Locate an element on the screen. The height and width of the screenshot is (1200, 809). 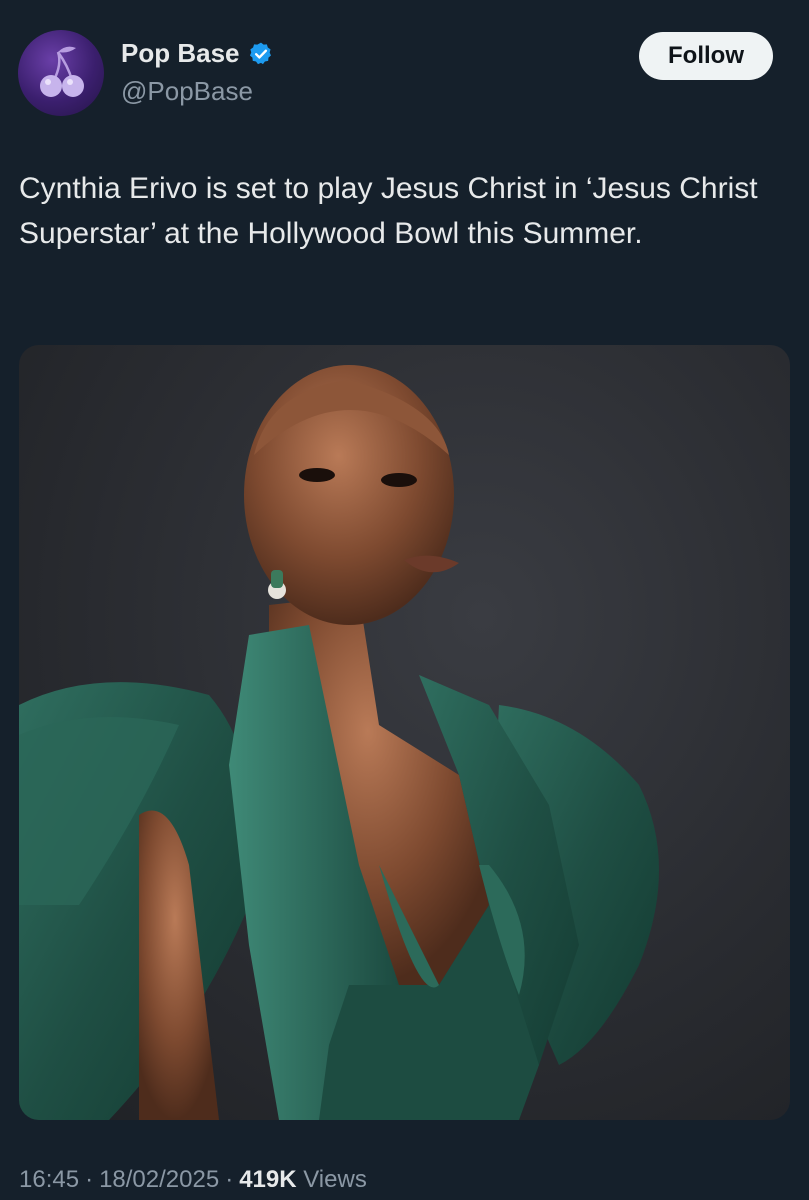
author-handle: @PopBase is located at coordinates (187, 91).